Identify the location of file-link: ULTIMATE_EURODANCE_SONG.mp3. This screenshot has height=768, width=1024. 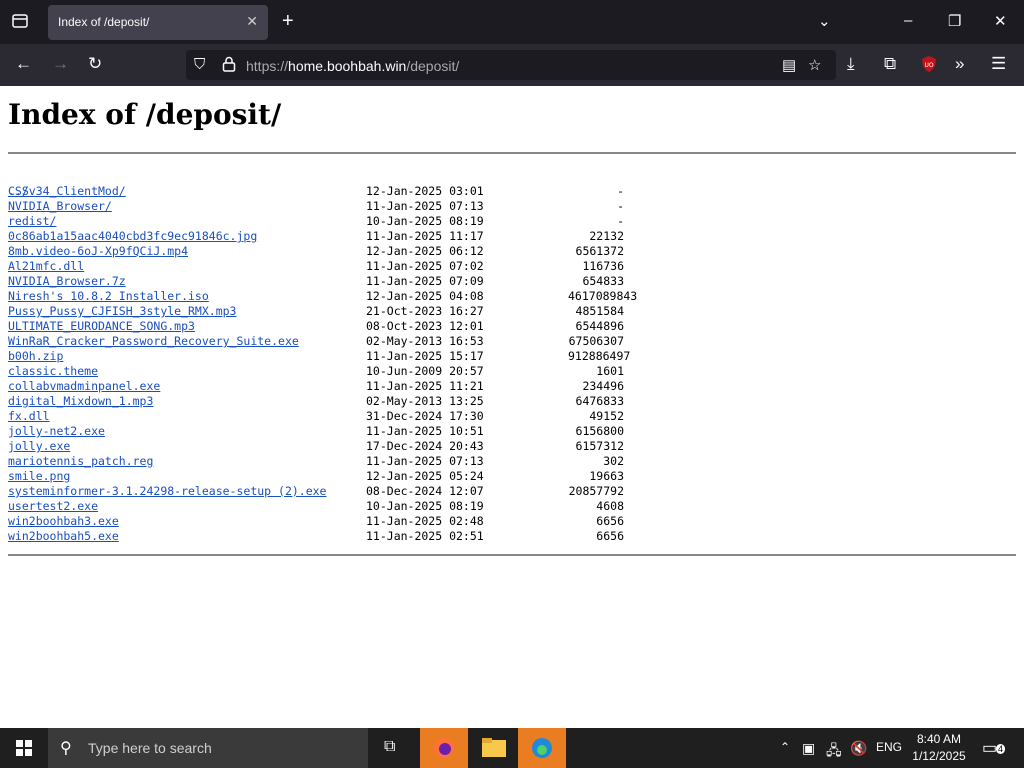
(101, 326).